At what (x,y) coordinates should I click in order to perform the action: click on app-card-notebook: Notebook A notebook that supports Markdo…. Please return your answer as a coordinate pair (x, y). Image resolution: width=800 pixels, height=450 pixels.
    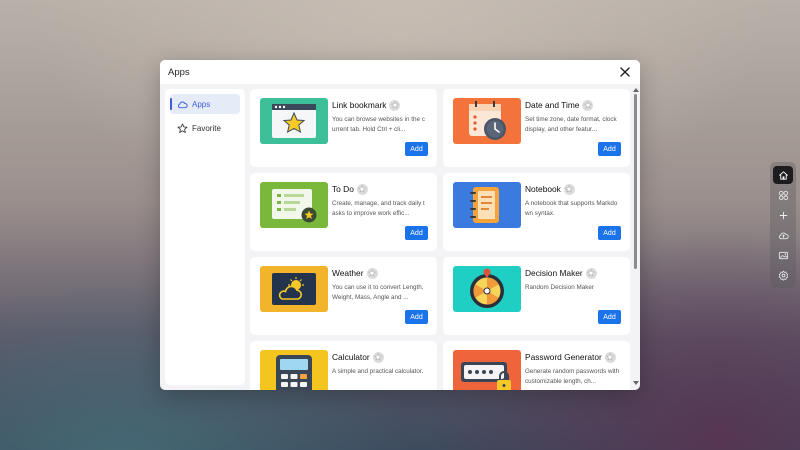
    Looking at the image, I should click on (536, 212).